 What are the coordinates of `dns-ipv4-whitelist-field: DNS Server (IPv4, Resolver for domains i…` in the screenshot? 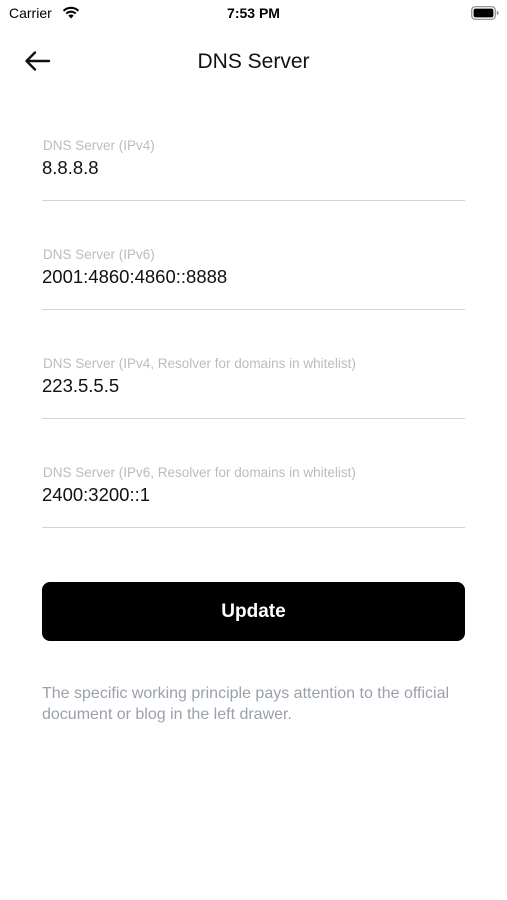 It's located at (253, 387).